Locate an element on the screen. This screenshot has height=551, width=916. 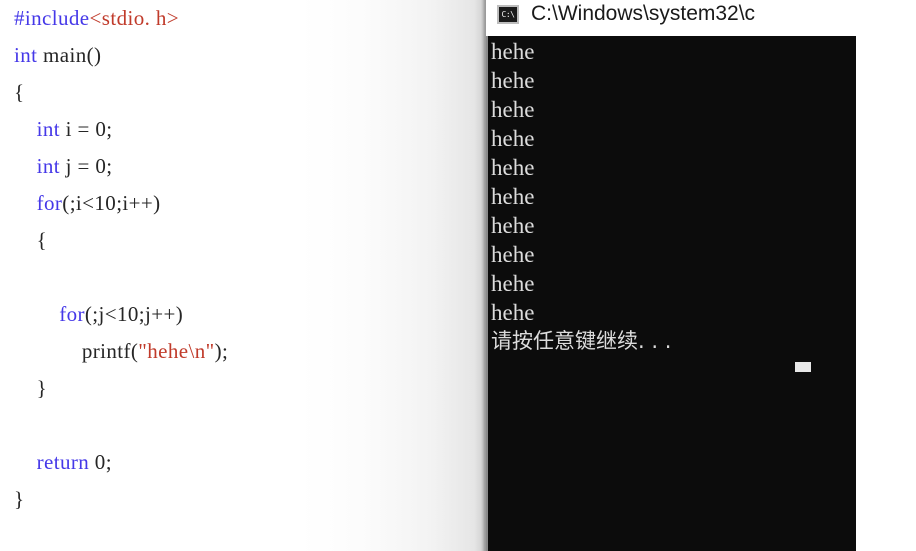
code-token-plain: printf( is located at coordinates (110, 351).